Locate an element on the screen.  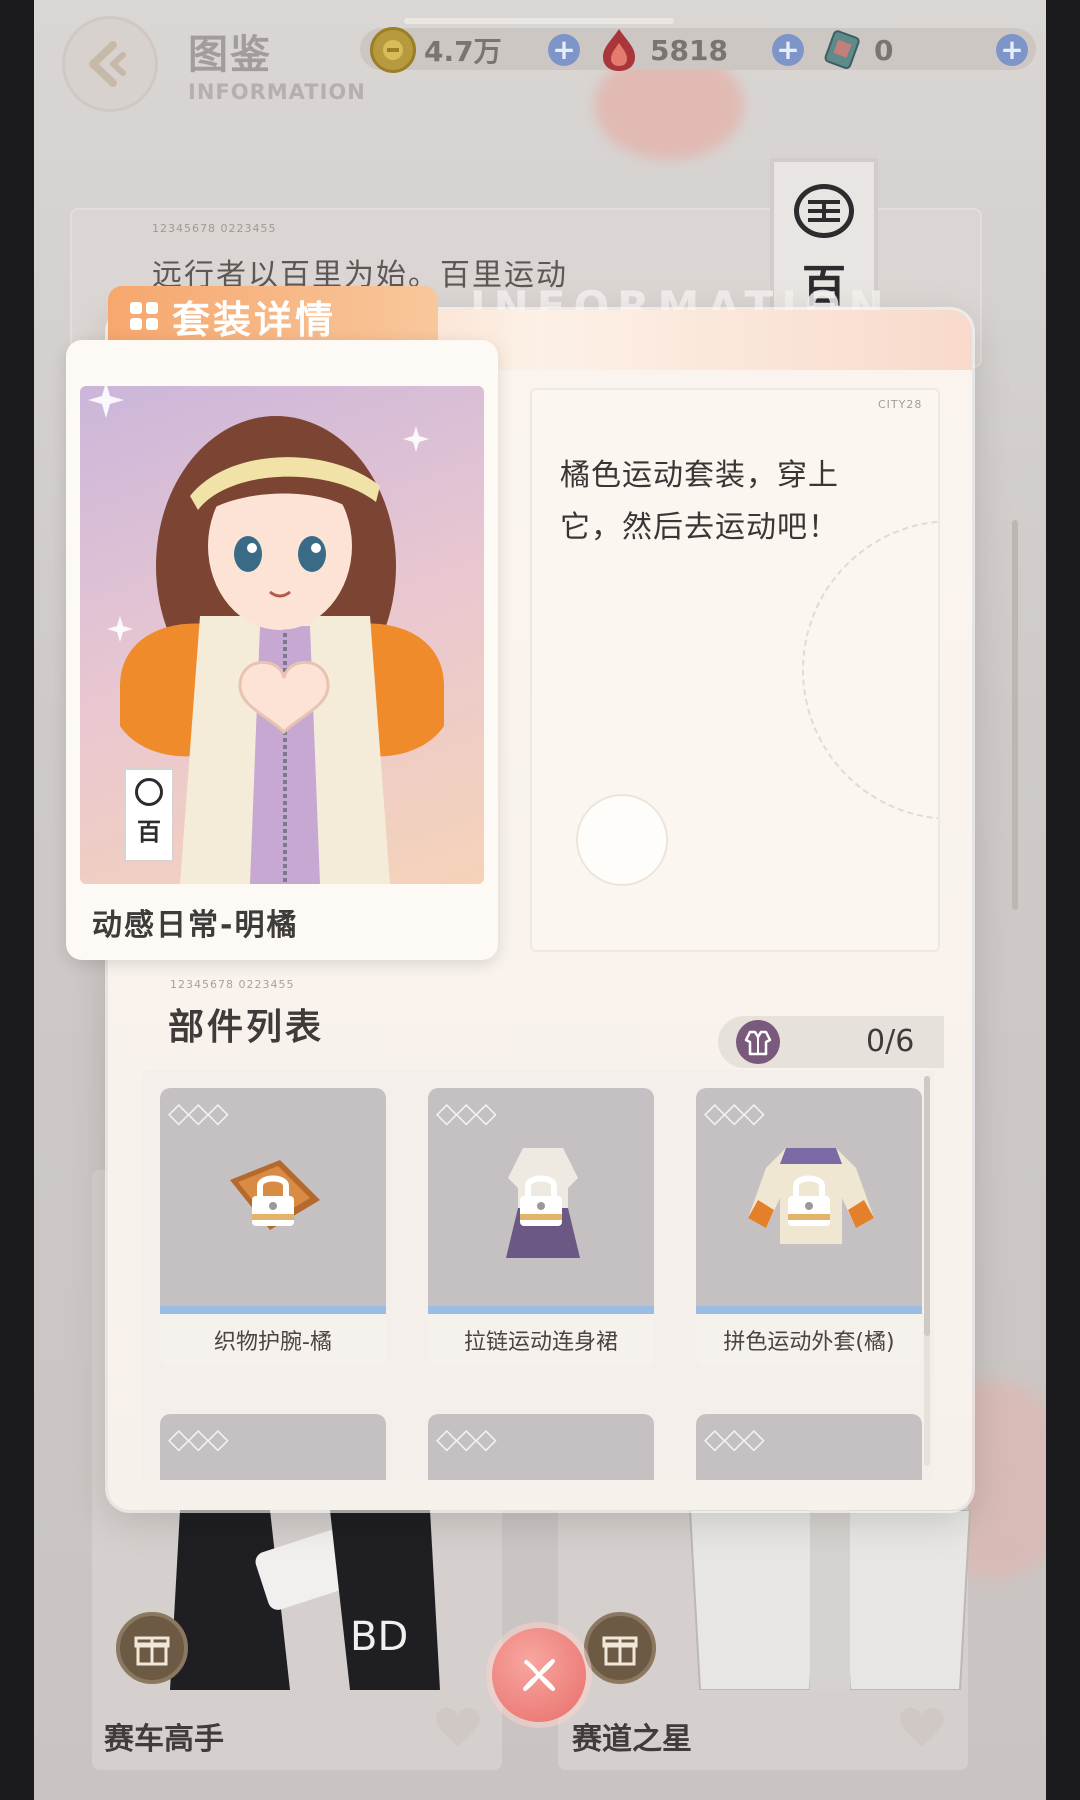
close-icon is located at coordinates (539, 1675).